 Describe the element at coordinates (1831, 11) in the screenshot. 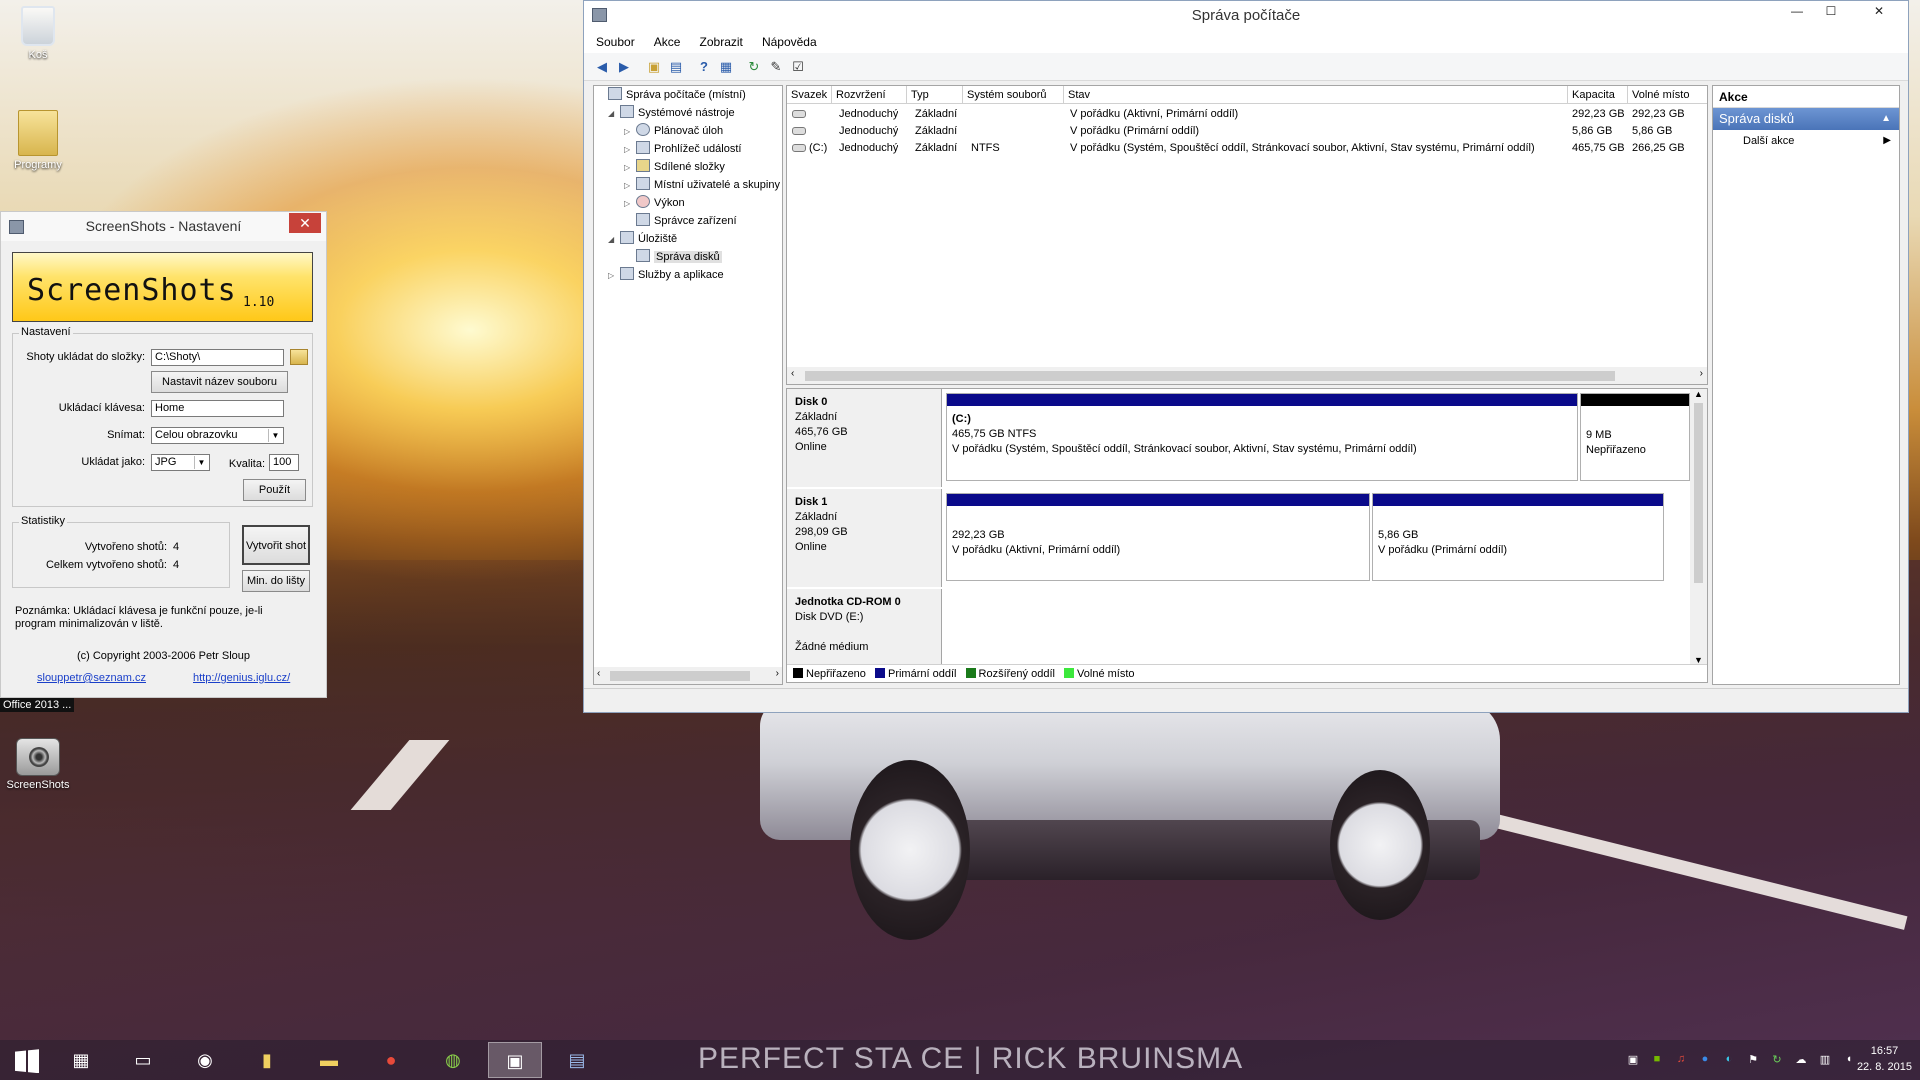

I see `maximize-button: ☐` at that location.